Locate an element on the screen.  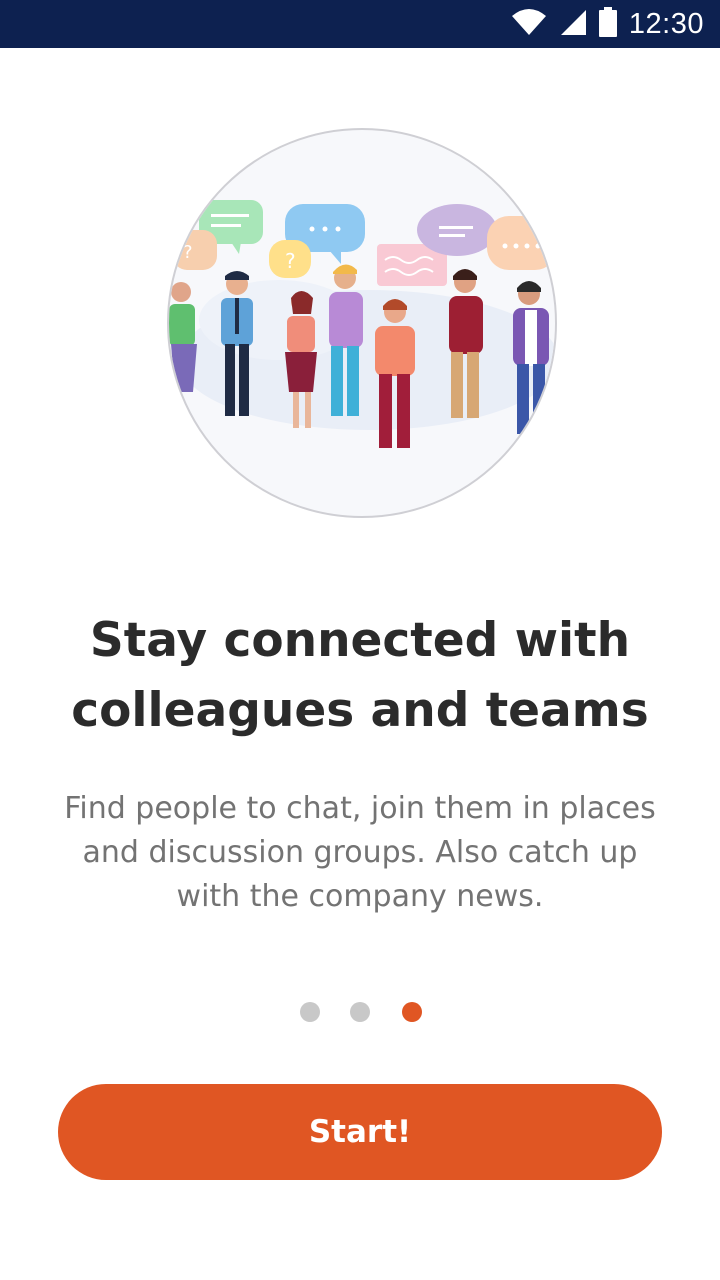
cellular-signal-icon is located at coordinates (573, 24).